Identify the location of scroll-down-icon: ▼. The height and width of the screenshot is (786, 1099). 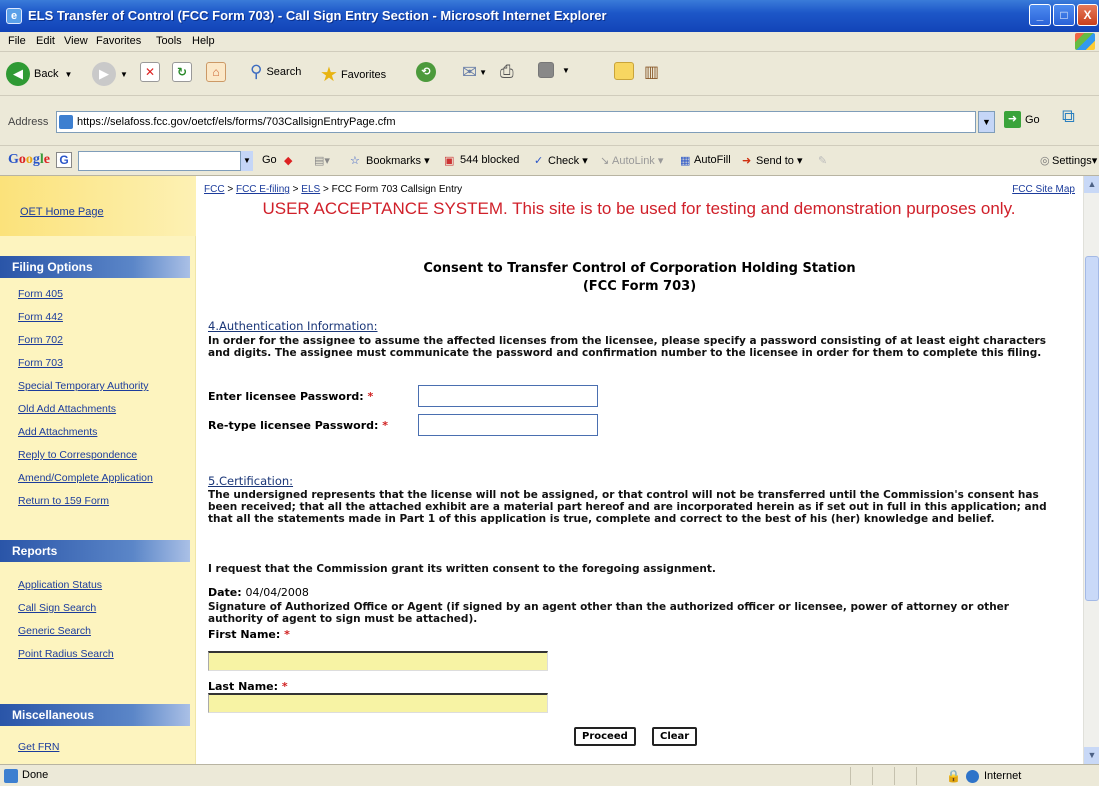
(1091, 755).